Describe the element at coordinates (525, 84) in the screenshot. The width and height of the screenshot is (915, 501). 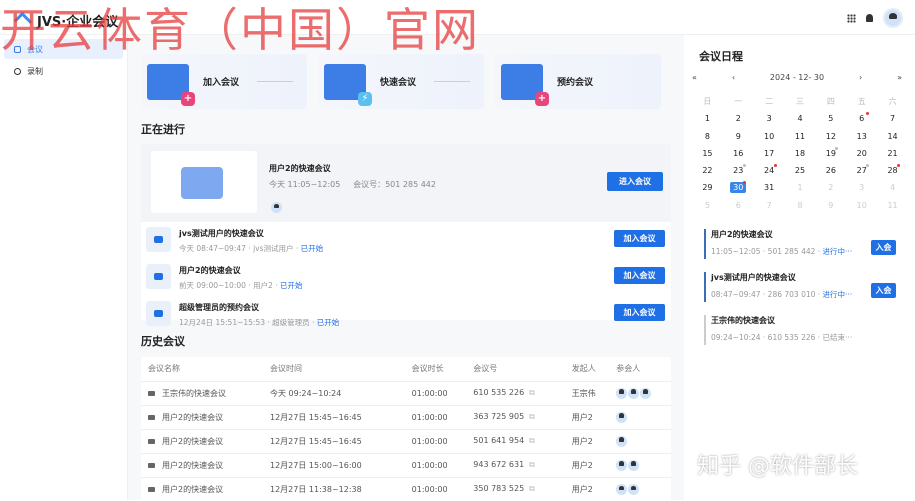
I see `schedule-illustration: +` at that location.